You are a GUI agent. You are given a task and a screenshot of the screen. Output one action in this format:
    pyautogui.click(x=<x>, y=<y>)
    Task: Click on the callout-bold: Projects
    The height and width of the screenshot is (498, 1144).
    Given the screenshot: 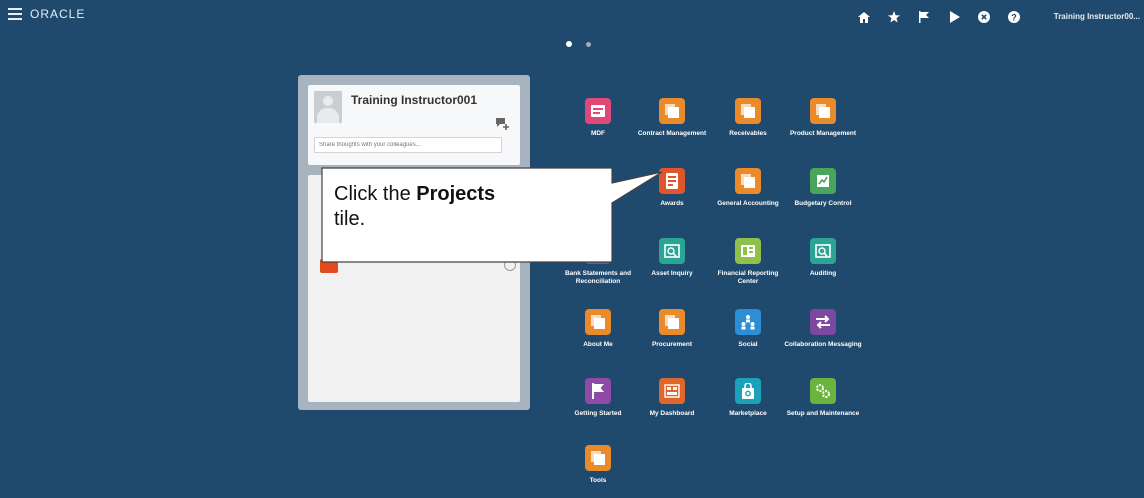 What is the action you would take?
    pyautogui.click(x=456, y=194)
    